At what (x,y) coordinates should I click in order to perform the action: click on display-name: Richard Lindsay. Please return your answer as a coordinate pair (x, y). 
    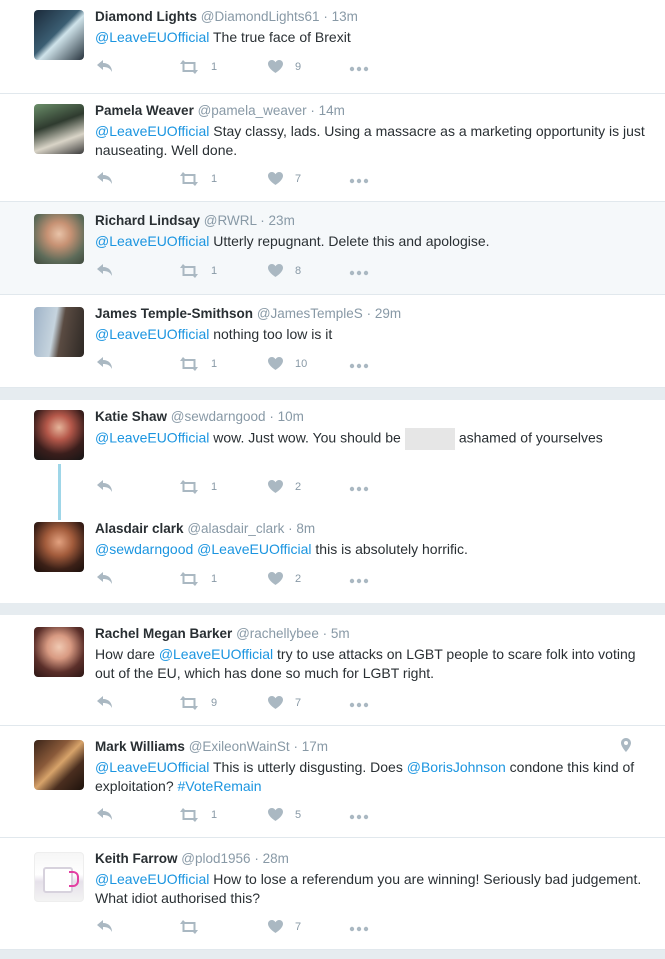
    Looking at the image, I should click on (147, 220).